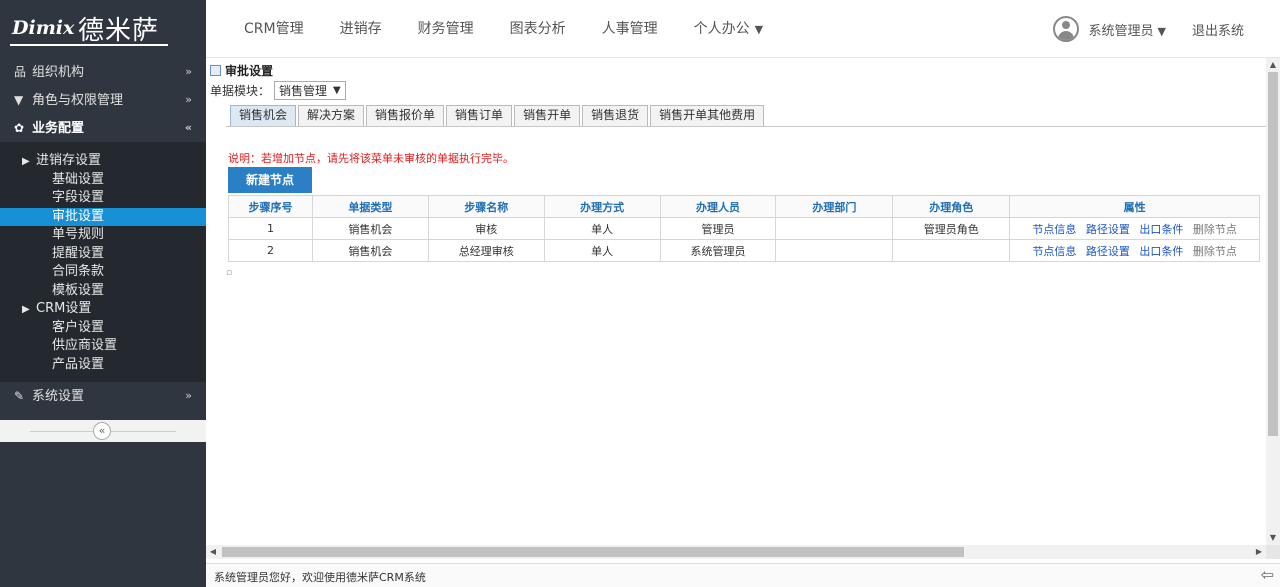  I want to click on sidebar-group-roles: ▼ 角色与权限管理 », so click(103, 100).